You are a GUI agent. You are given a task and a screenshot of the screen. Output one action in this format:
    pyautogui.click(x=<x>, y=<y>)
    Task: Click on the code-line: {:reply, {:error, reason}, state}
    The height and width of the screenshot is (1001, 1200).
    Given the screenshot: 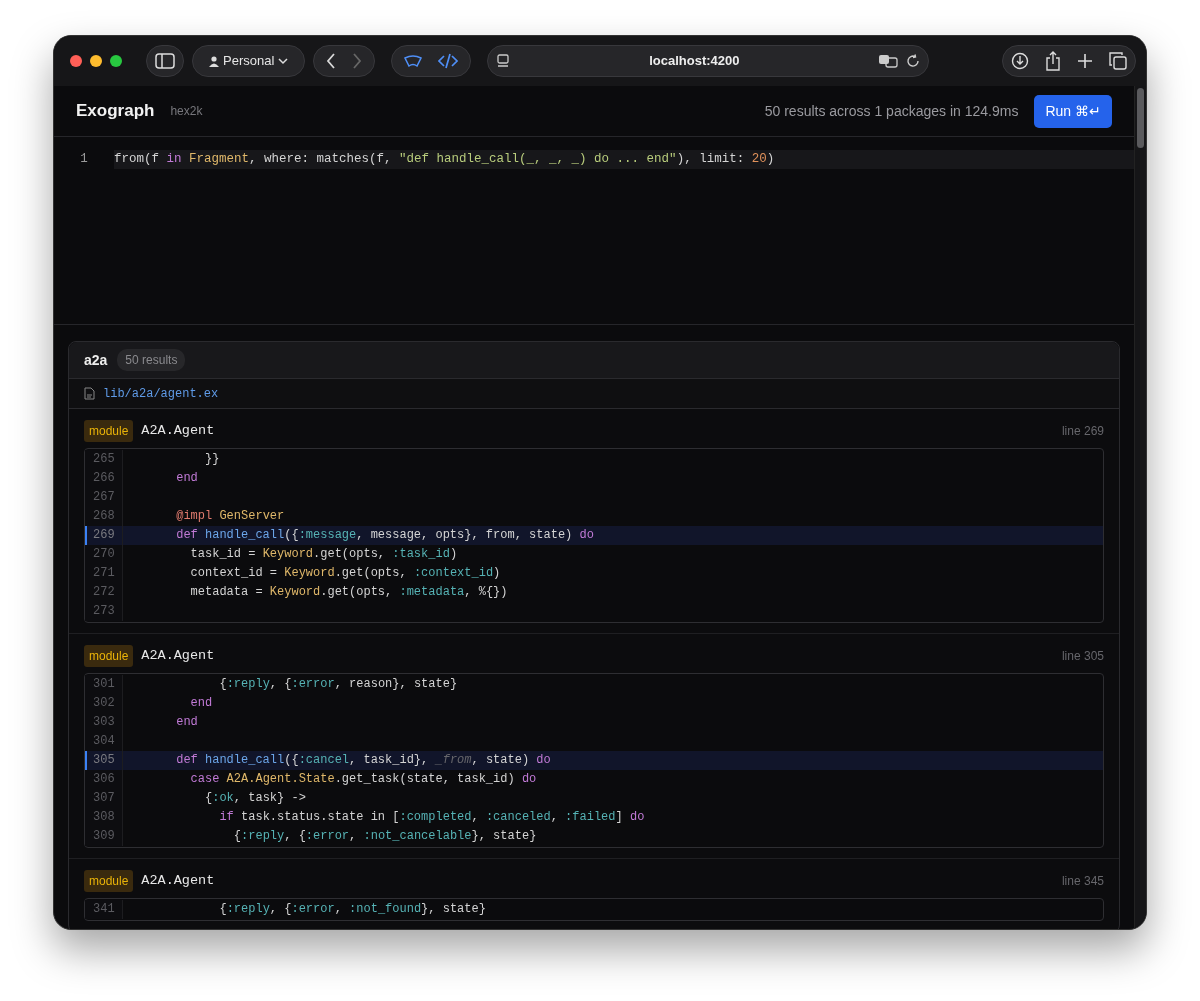 What is the action you would take?
    pyautogui.click(x=338, y=684)
    